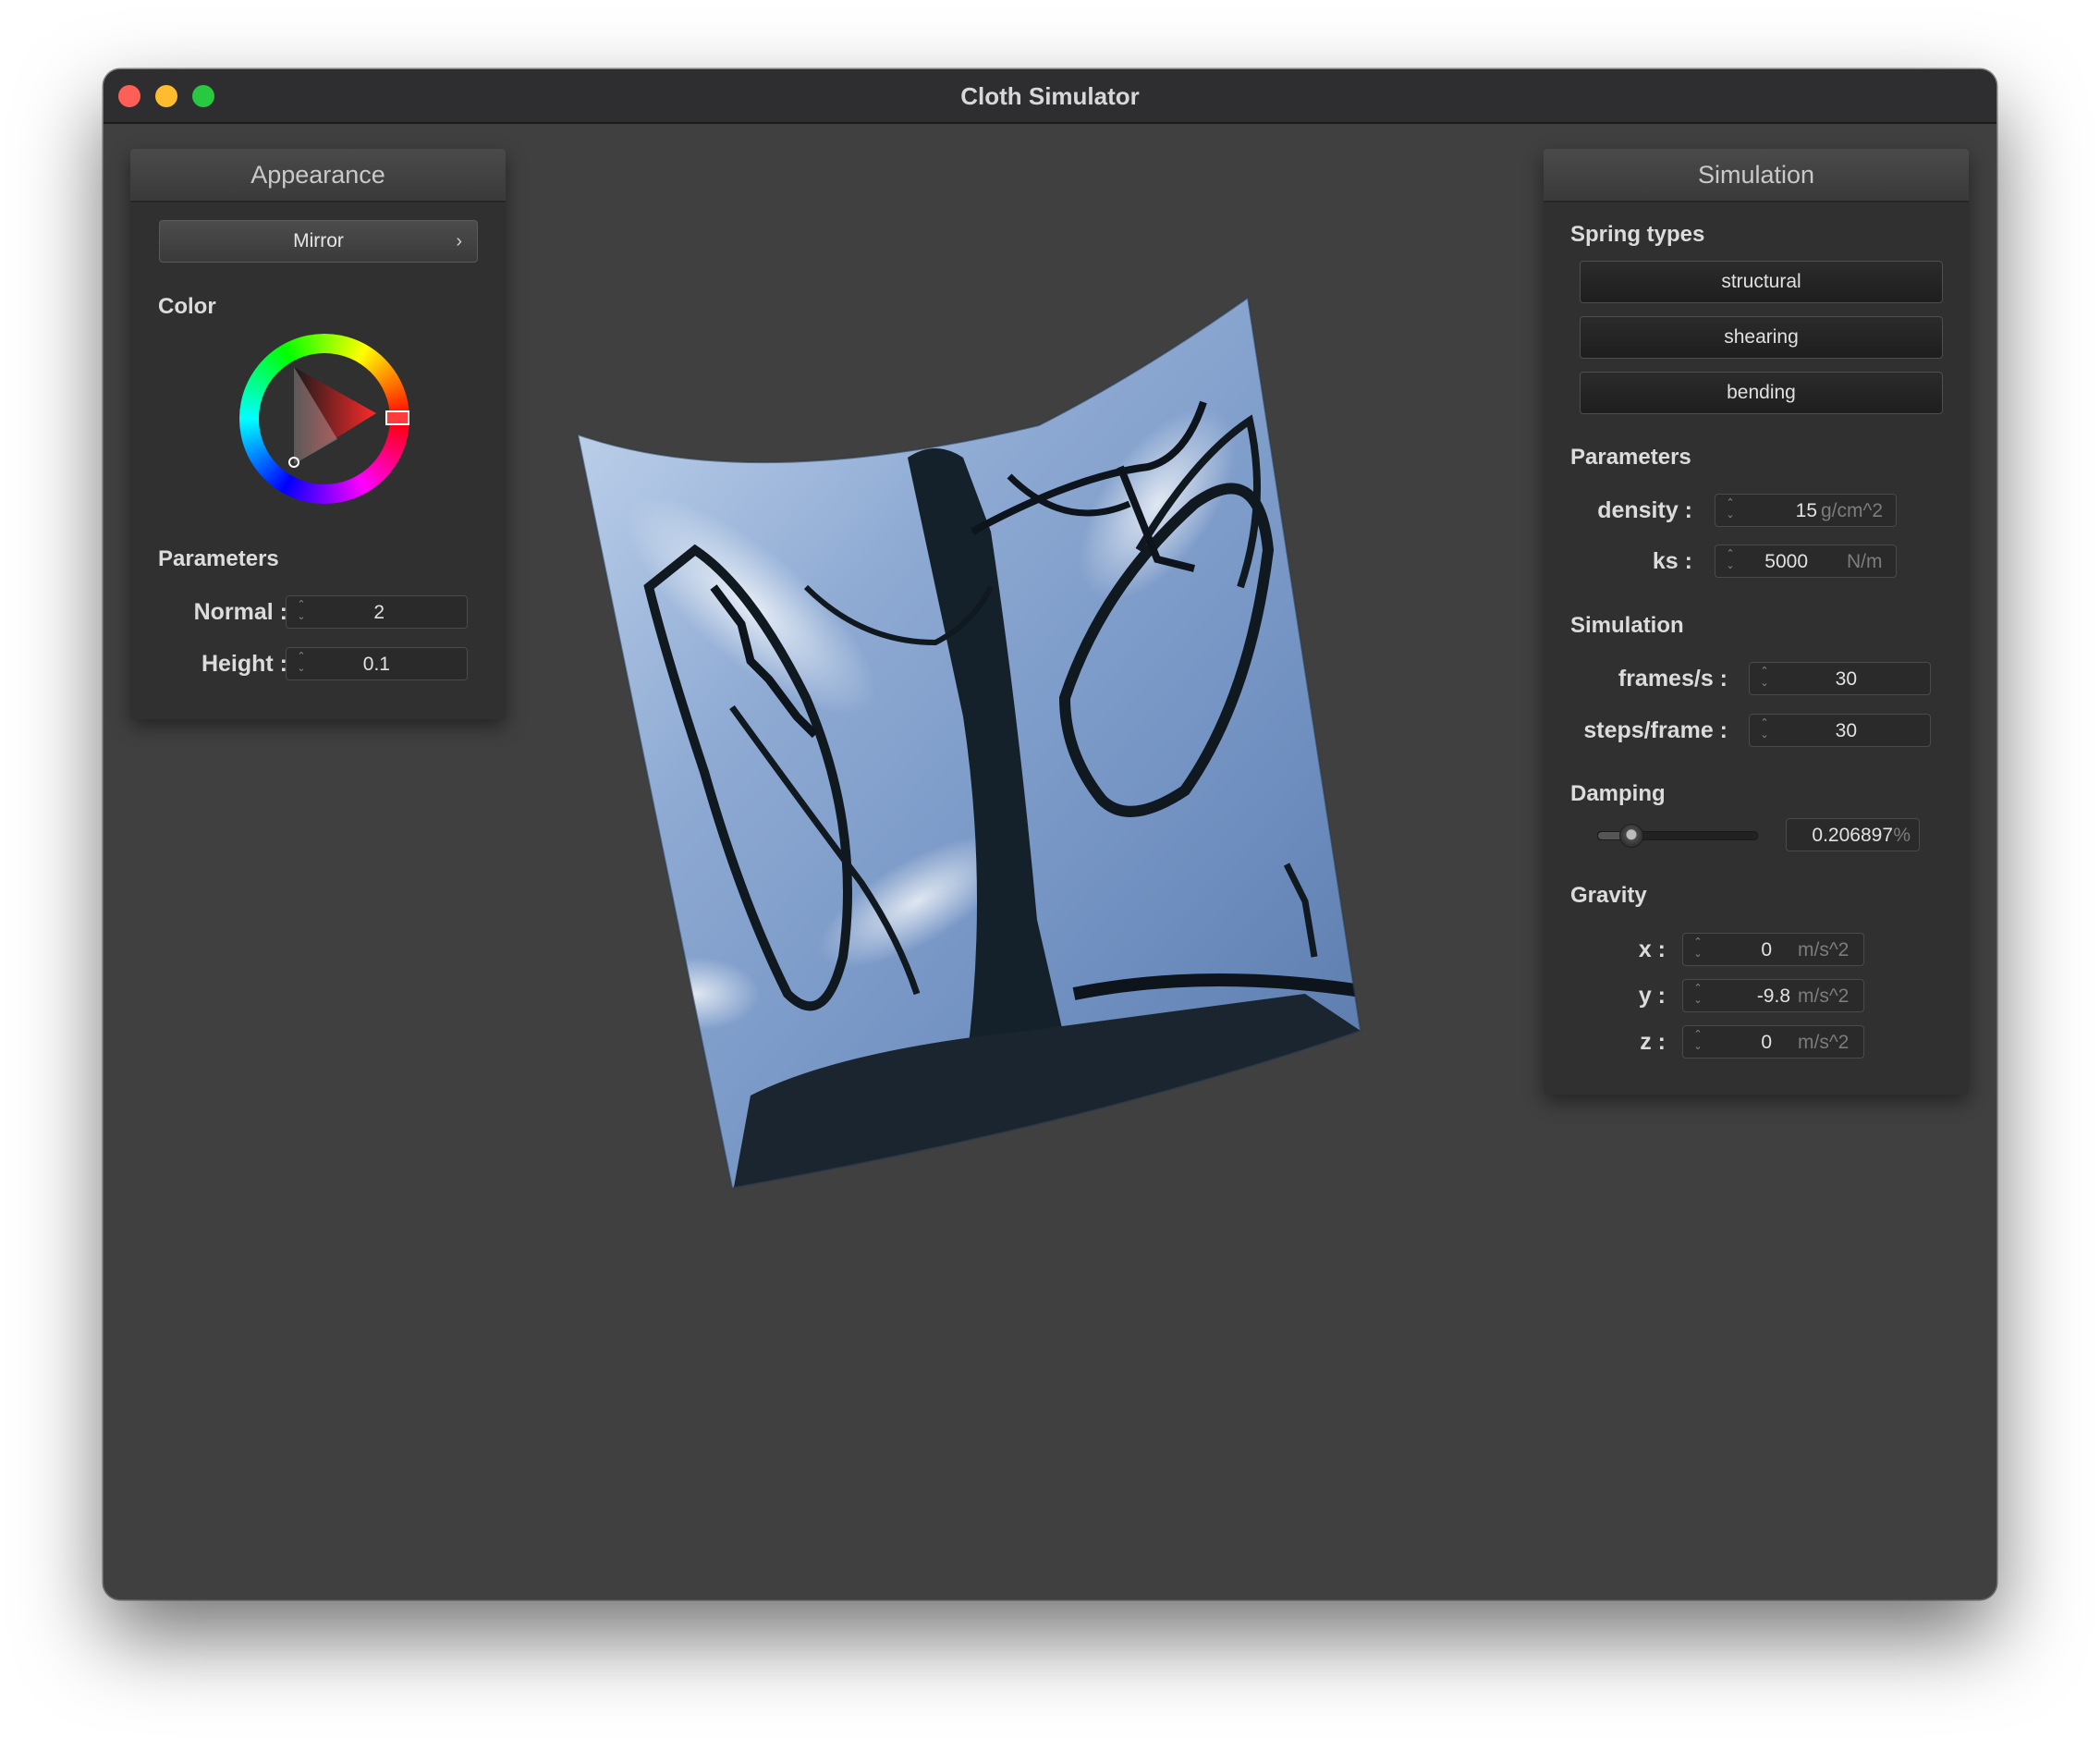 The image size is (2100, 1738). Describe the element at coordinates (187, 306) in the screenshot. I see `color-label: Color` at that location.